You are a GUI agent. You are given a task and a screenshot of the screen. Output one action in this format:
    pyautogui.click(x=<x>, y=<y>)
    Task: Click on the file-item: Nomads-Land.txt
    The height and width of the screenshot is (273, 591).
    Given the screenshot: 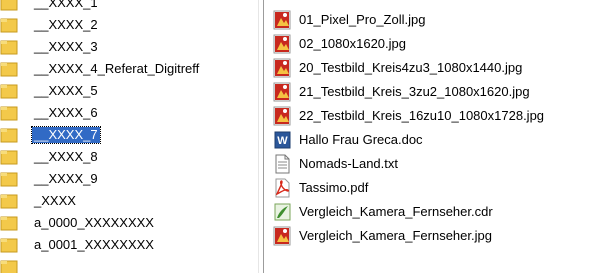 What is the action you would take?
    pyautogui.click(x=429, y=164)
    